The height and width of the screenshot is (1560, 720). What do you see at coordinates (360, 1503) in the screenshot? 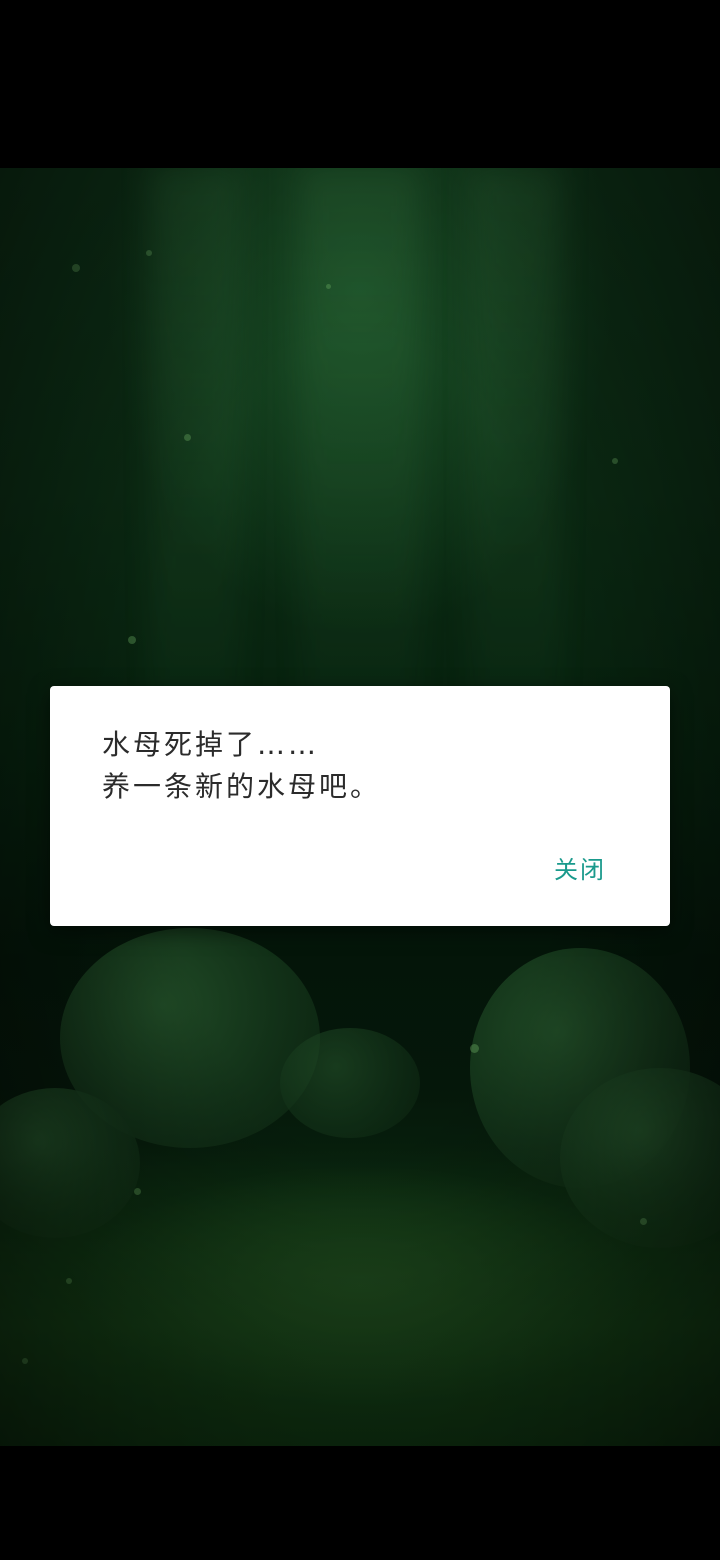
I see `bottom-black-bar` at bounding box center [360, 1503].